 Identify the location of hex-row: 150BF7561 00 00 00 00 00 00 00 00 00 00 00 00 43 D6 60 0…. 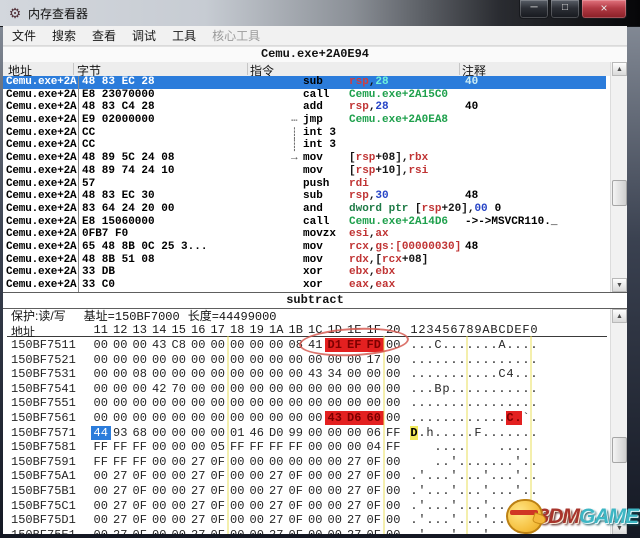
(315, 418).